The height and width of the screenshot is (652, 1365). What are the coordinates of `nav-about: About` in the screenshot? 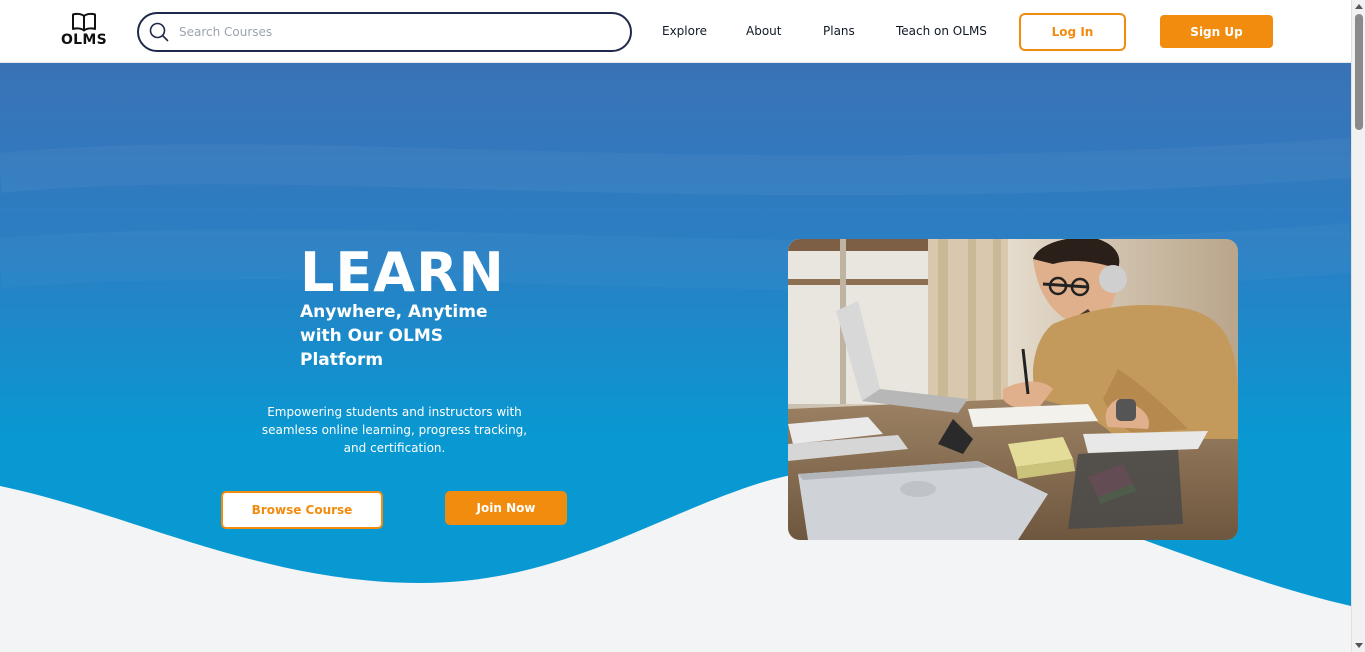 It's located at (763, 31).